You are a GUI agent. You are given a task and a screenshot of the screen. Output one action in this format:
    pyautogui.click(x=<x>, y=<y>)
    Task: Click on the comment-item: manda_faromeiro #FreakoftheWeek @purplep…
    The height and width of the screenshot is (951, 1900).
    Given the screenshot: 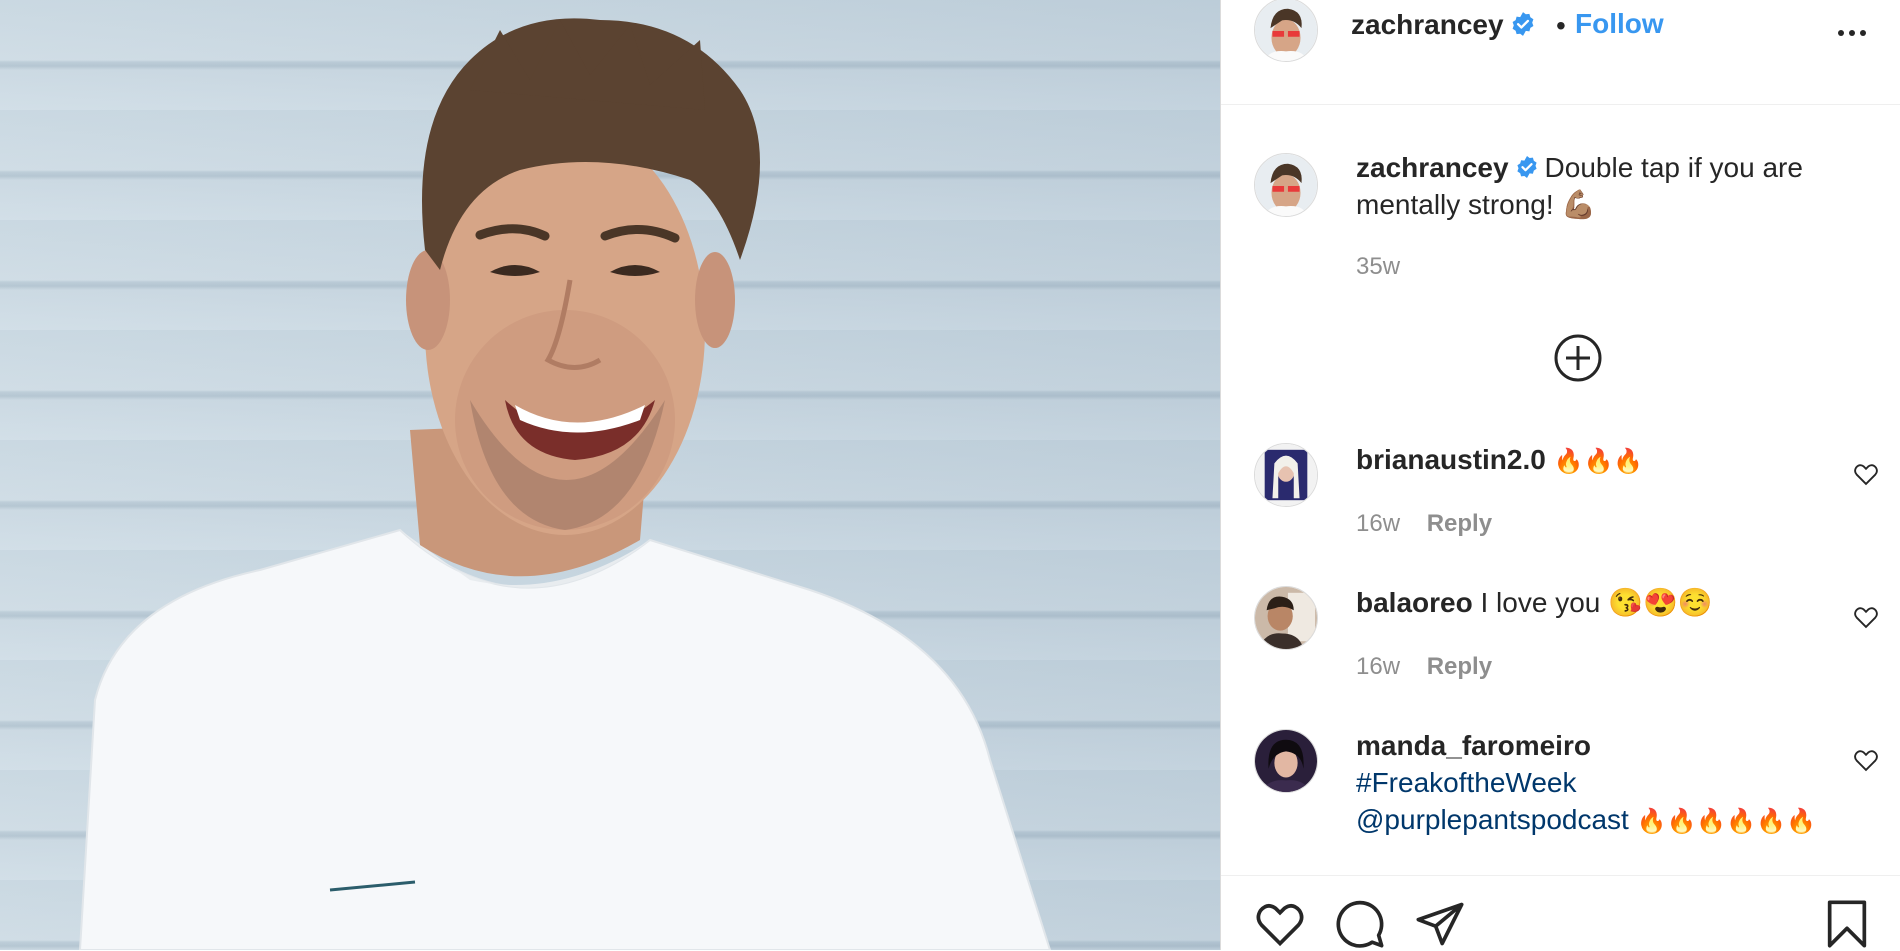 What is the action you would take?
    pyautogui.click(x=1591, y=783)
    